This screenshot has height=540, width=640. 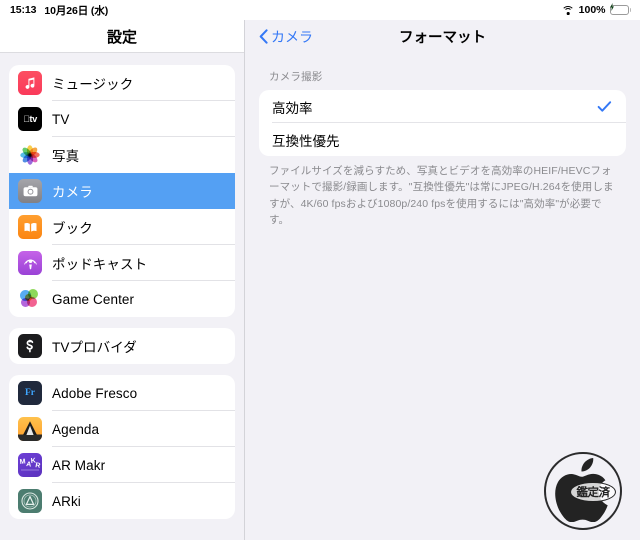 What do you see at coordinates (30, 429) in the screenshot?
I see `agenda-app-icon` at bounding box center [30, 429].